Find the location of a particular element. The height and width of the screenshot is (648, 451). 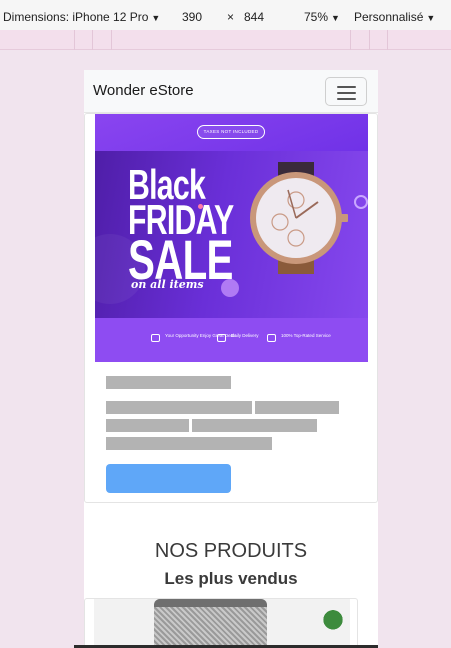

zoom-select: 75% ▼ is located at coordinates (322, 17).